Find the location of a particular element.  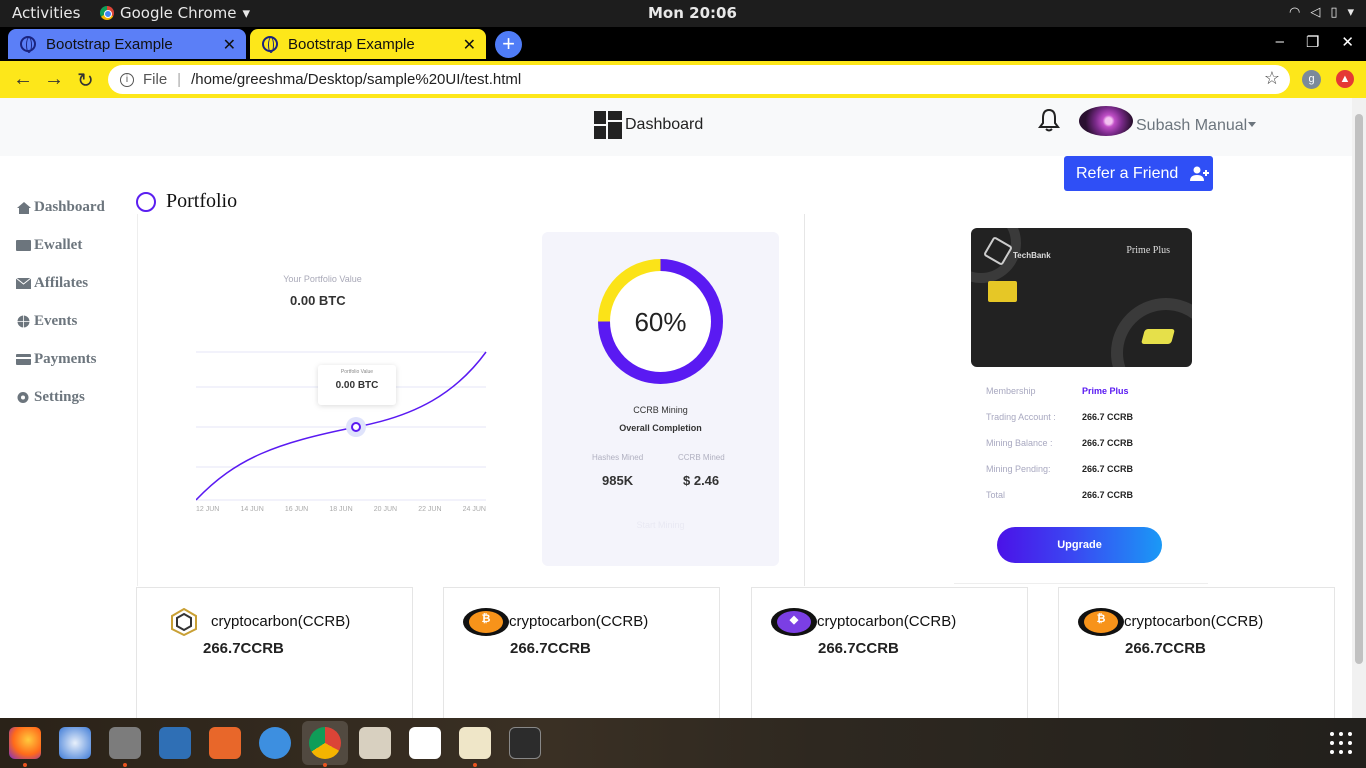

forward-icon: → is located at coordinates (54, 79).